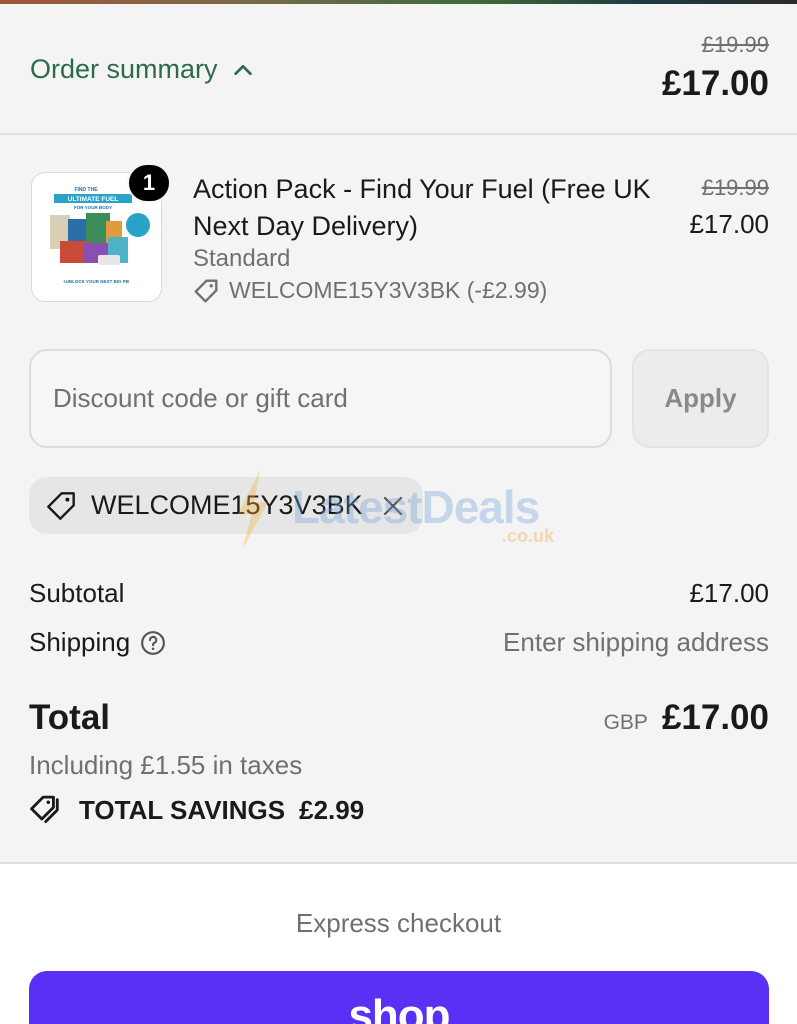 This screenshot has width=797, height=1024. I want to click on thumb-top-text: FIND THE, so click(86, 190).